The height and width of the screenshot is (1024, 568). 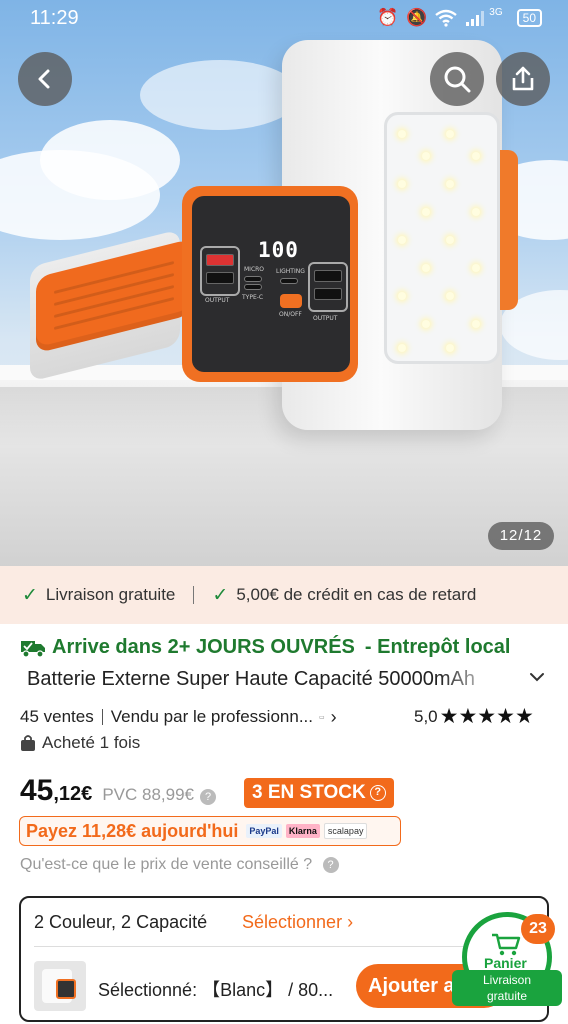 What do you see at coordinates (437, 647) in the screenshot?
I see `warehouse-text: - Entrepôt local` at bounding box center [437, 647].